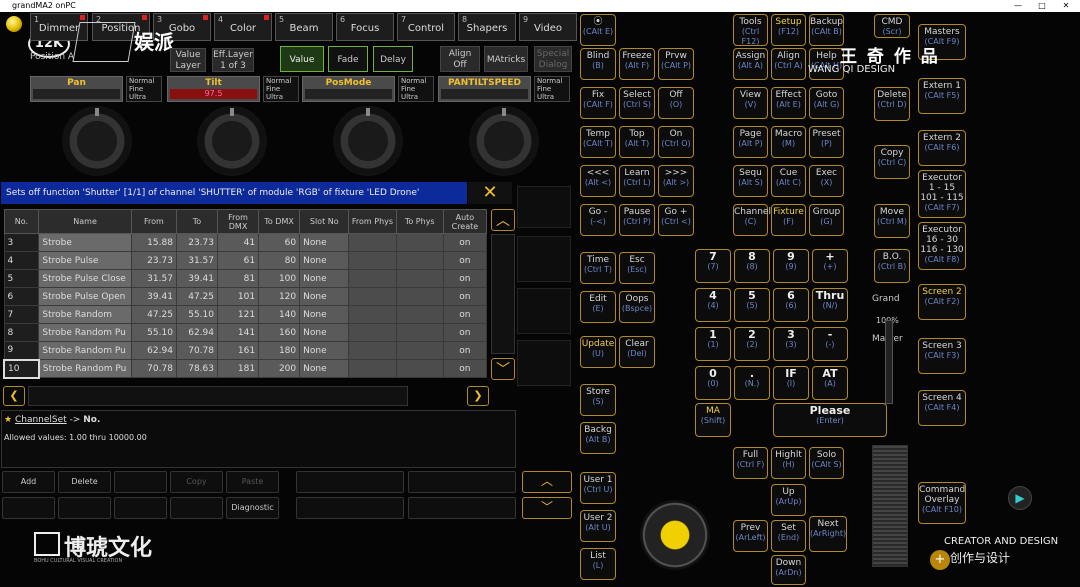 This screenshot has width=1080, height=587. Describe the element at coordinates (676, 142) in the screenshot. I see `key-on: On (Ctrl O)` at that location.